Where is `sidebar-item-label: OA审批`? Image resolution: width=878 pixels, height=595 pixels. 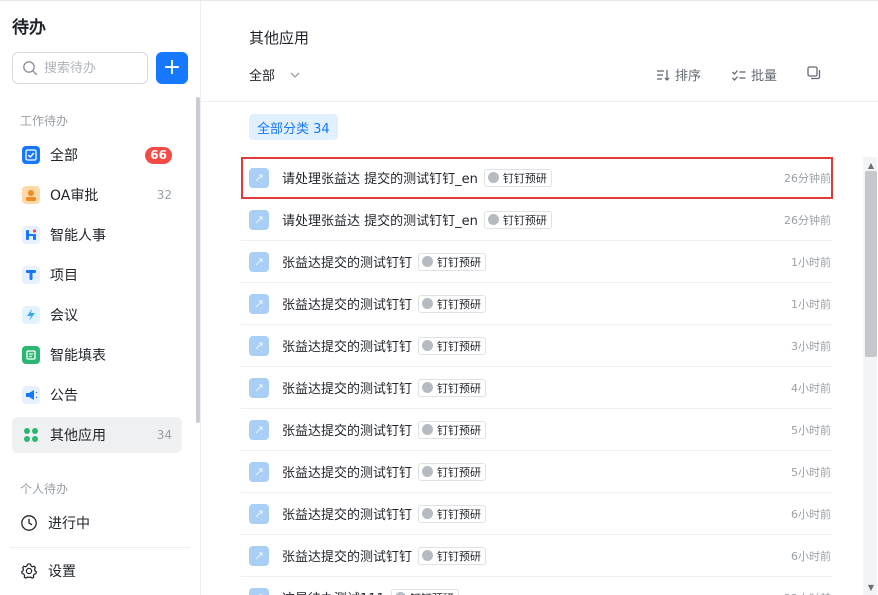 sidebar-item-label: OA审批 is located at coordinates (74, 196).